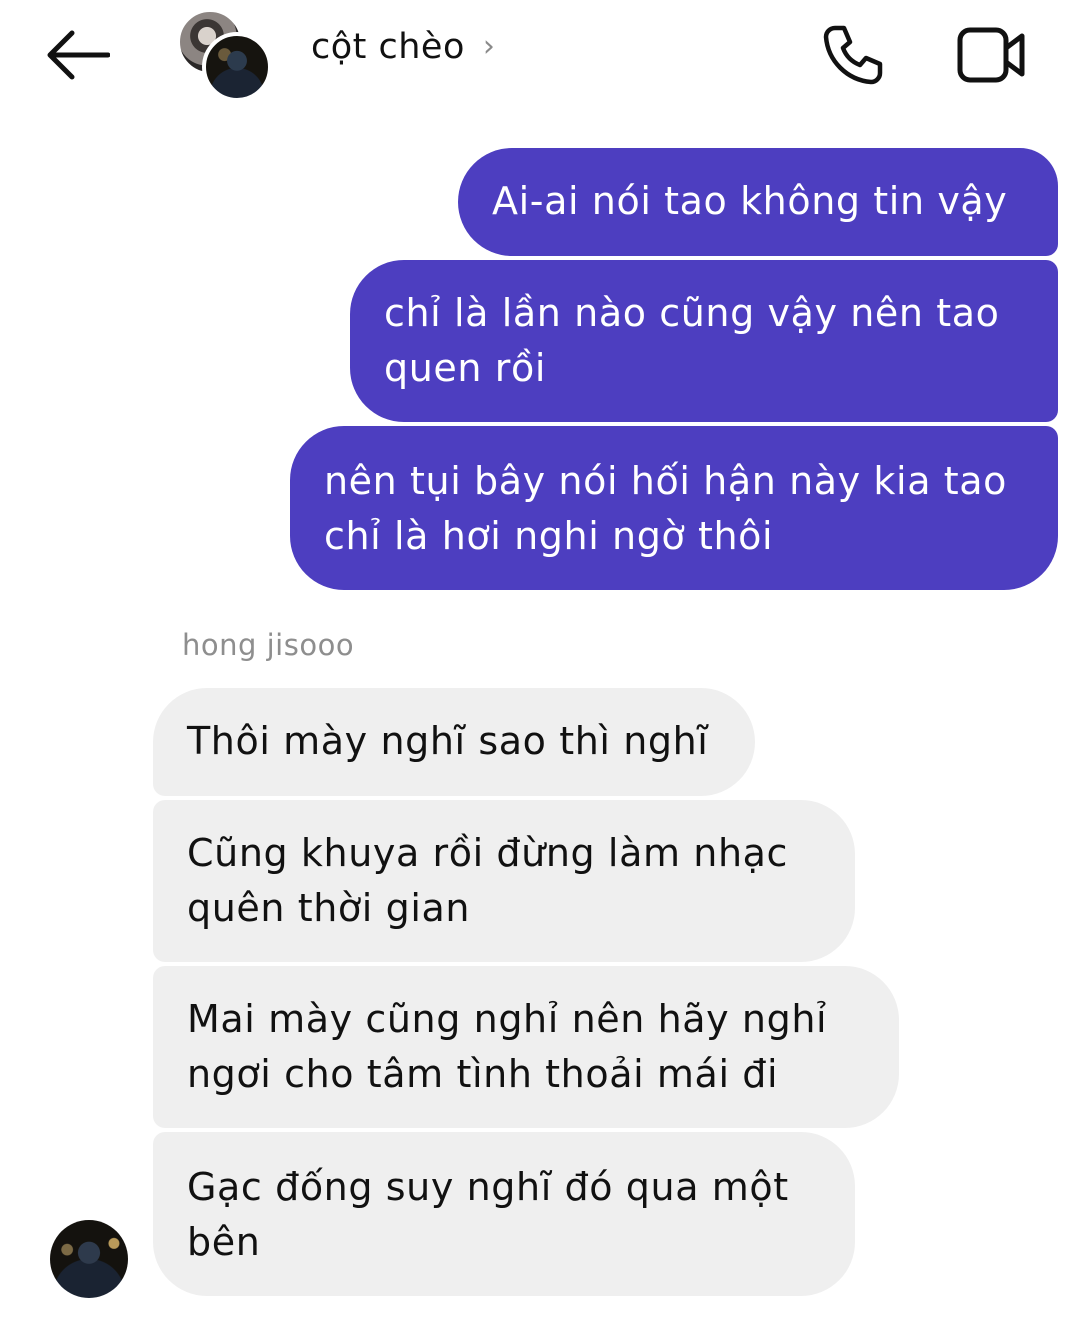  I want to click on video-call-button, so click(992, 55).